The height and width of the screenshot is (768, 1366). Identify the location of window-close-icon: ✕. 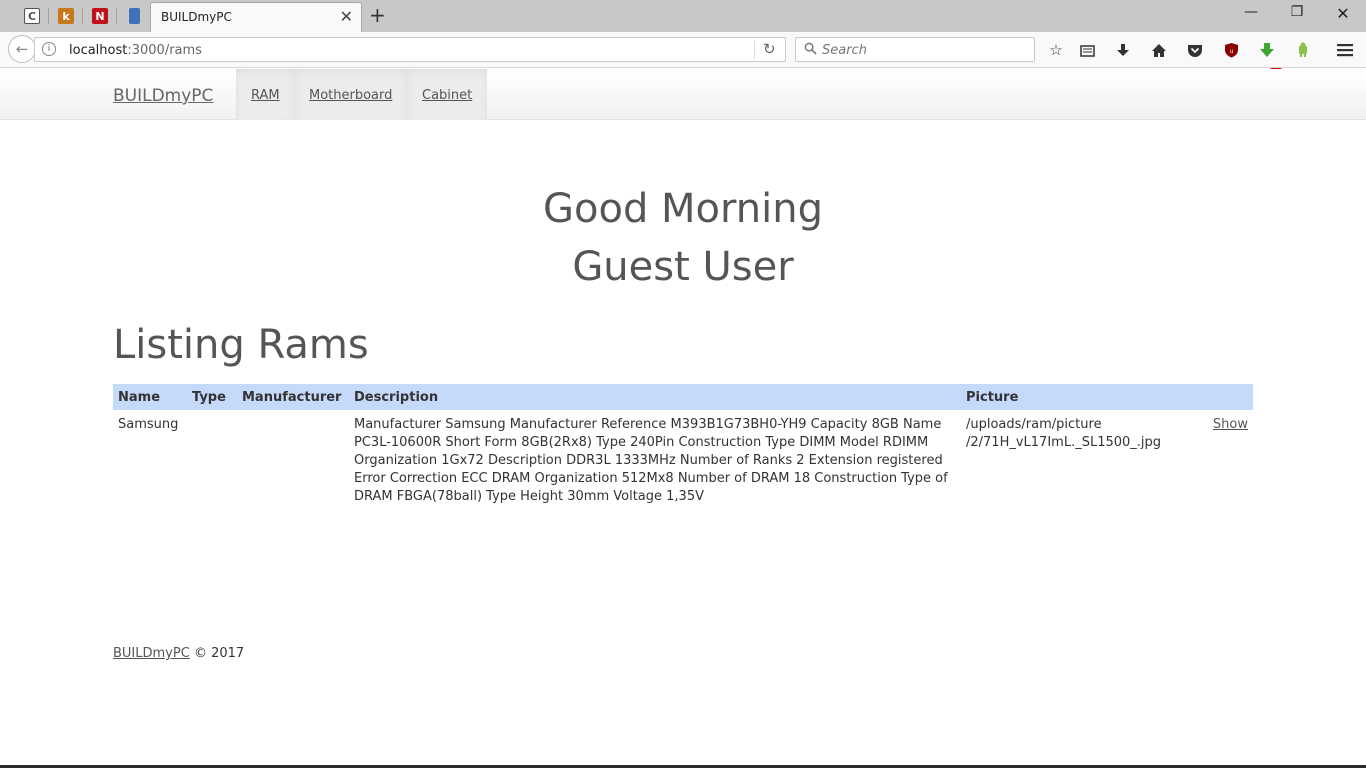
(1343, 15).